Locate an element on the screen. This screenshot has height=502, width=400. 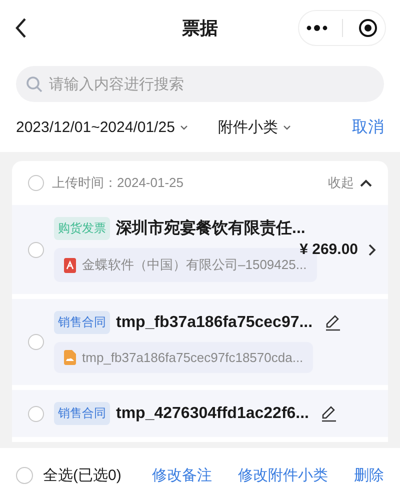
search-icon is located at coordinates (34, 84).